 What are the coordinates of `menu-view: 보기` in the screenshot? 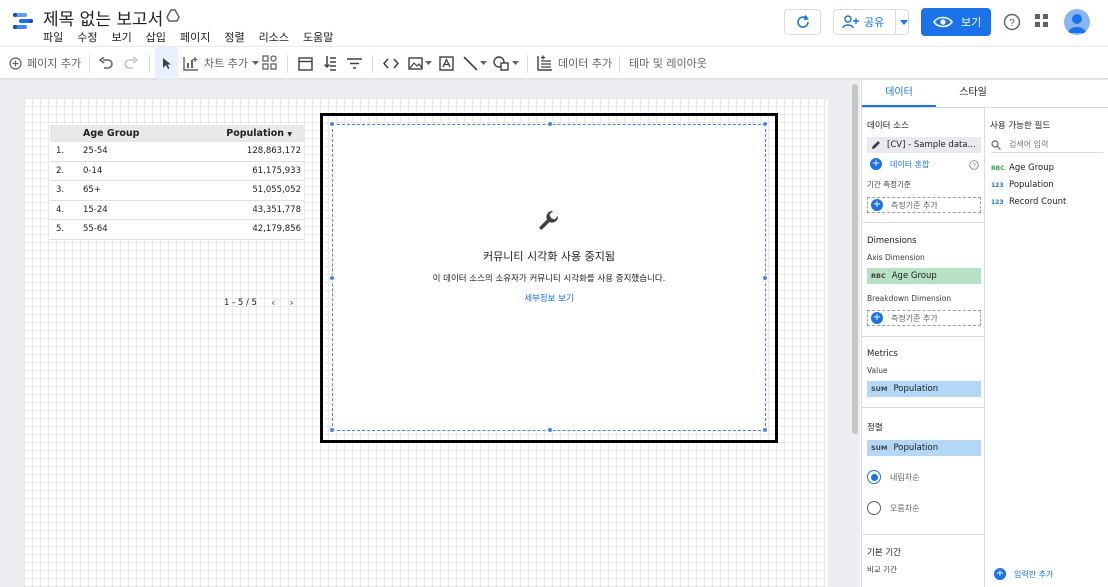 It's located at (122, 37).